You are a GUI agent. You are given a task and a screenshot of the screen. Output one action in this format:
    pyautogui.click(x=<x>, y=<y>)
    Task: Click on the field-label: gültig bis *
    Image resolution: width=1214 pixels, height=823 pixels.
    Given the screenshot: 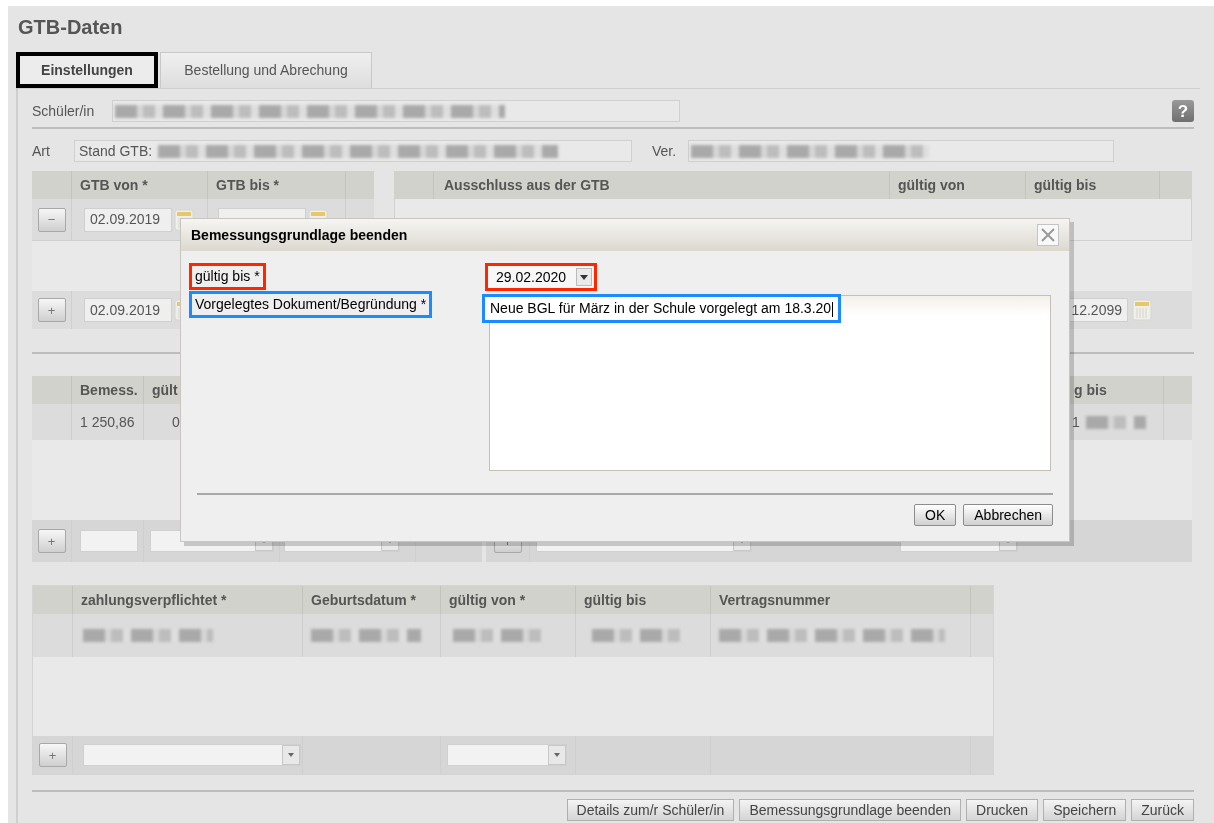 What is the action you would take?
    pyautogui.click(x=227, y=276)
    